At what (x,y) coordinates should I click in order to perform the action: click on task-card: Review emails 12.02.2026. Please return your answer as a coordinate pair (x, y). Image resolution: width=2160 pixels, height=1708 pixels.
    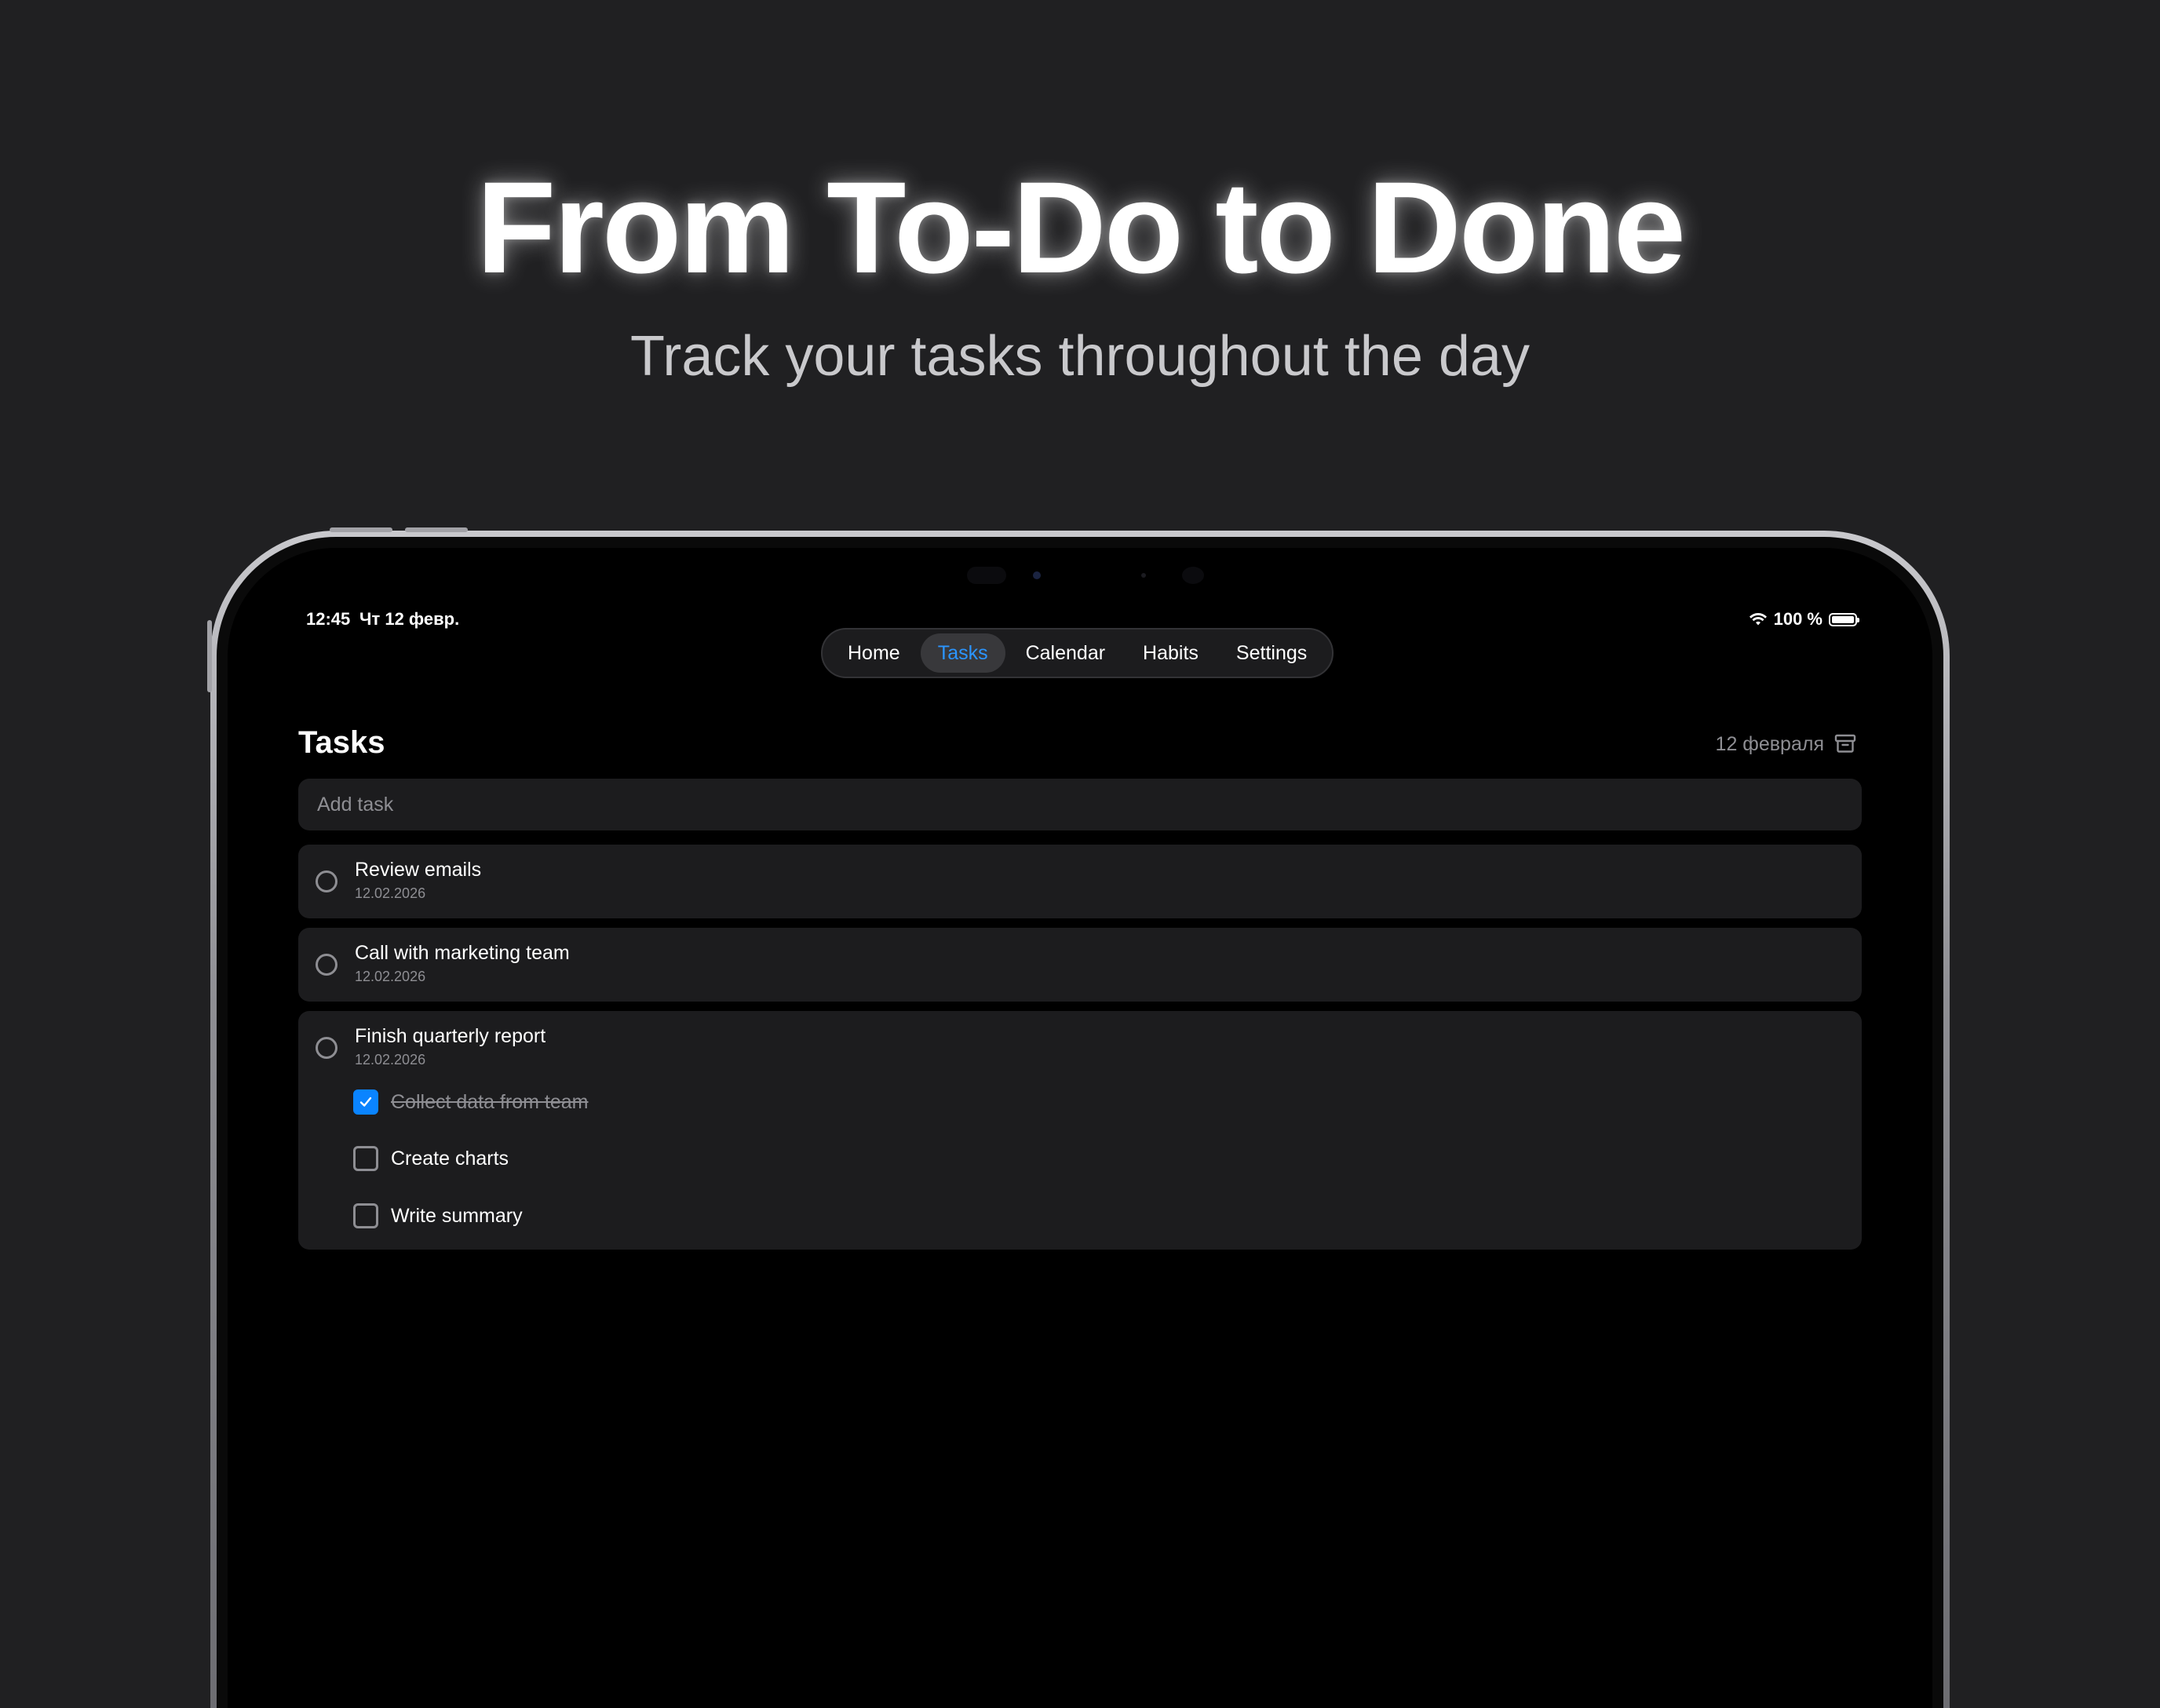
    Looking at the image, I should click on (1080, 881).